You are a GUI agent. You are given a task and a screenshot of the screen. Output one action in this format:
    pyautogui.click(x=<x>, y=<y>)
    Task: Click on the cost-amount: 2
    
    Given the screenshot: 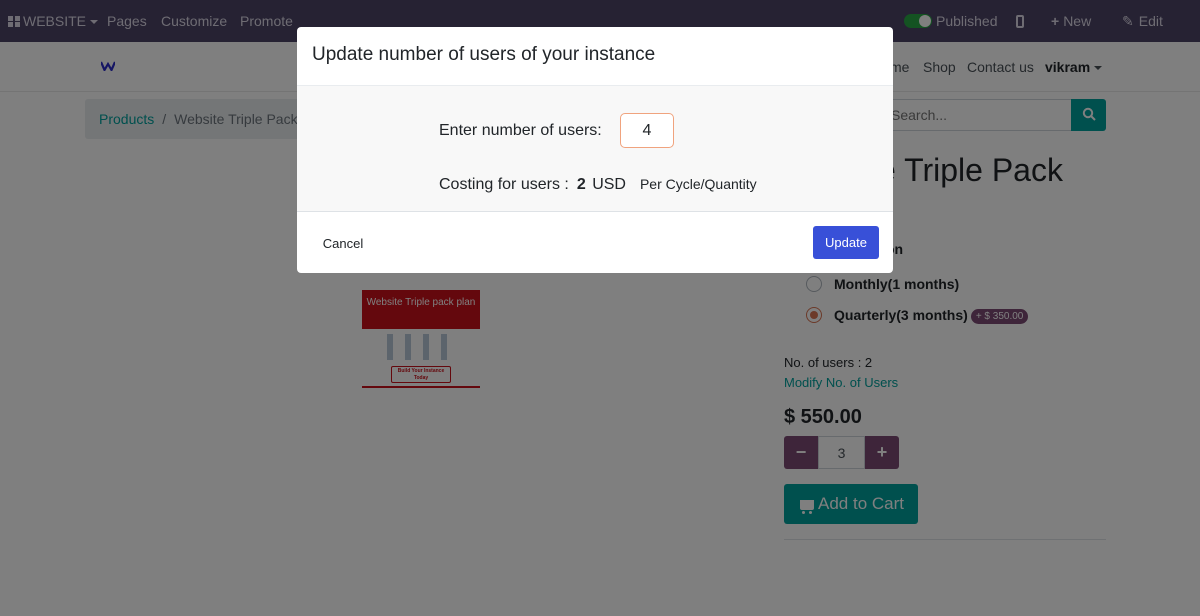 What is the action you would take?
    pyautogui.click(x=581, y=184)
    